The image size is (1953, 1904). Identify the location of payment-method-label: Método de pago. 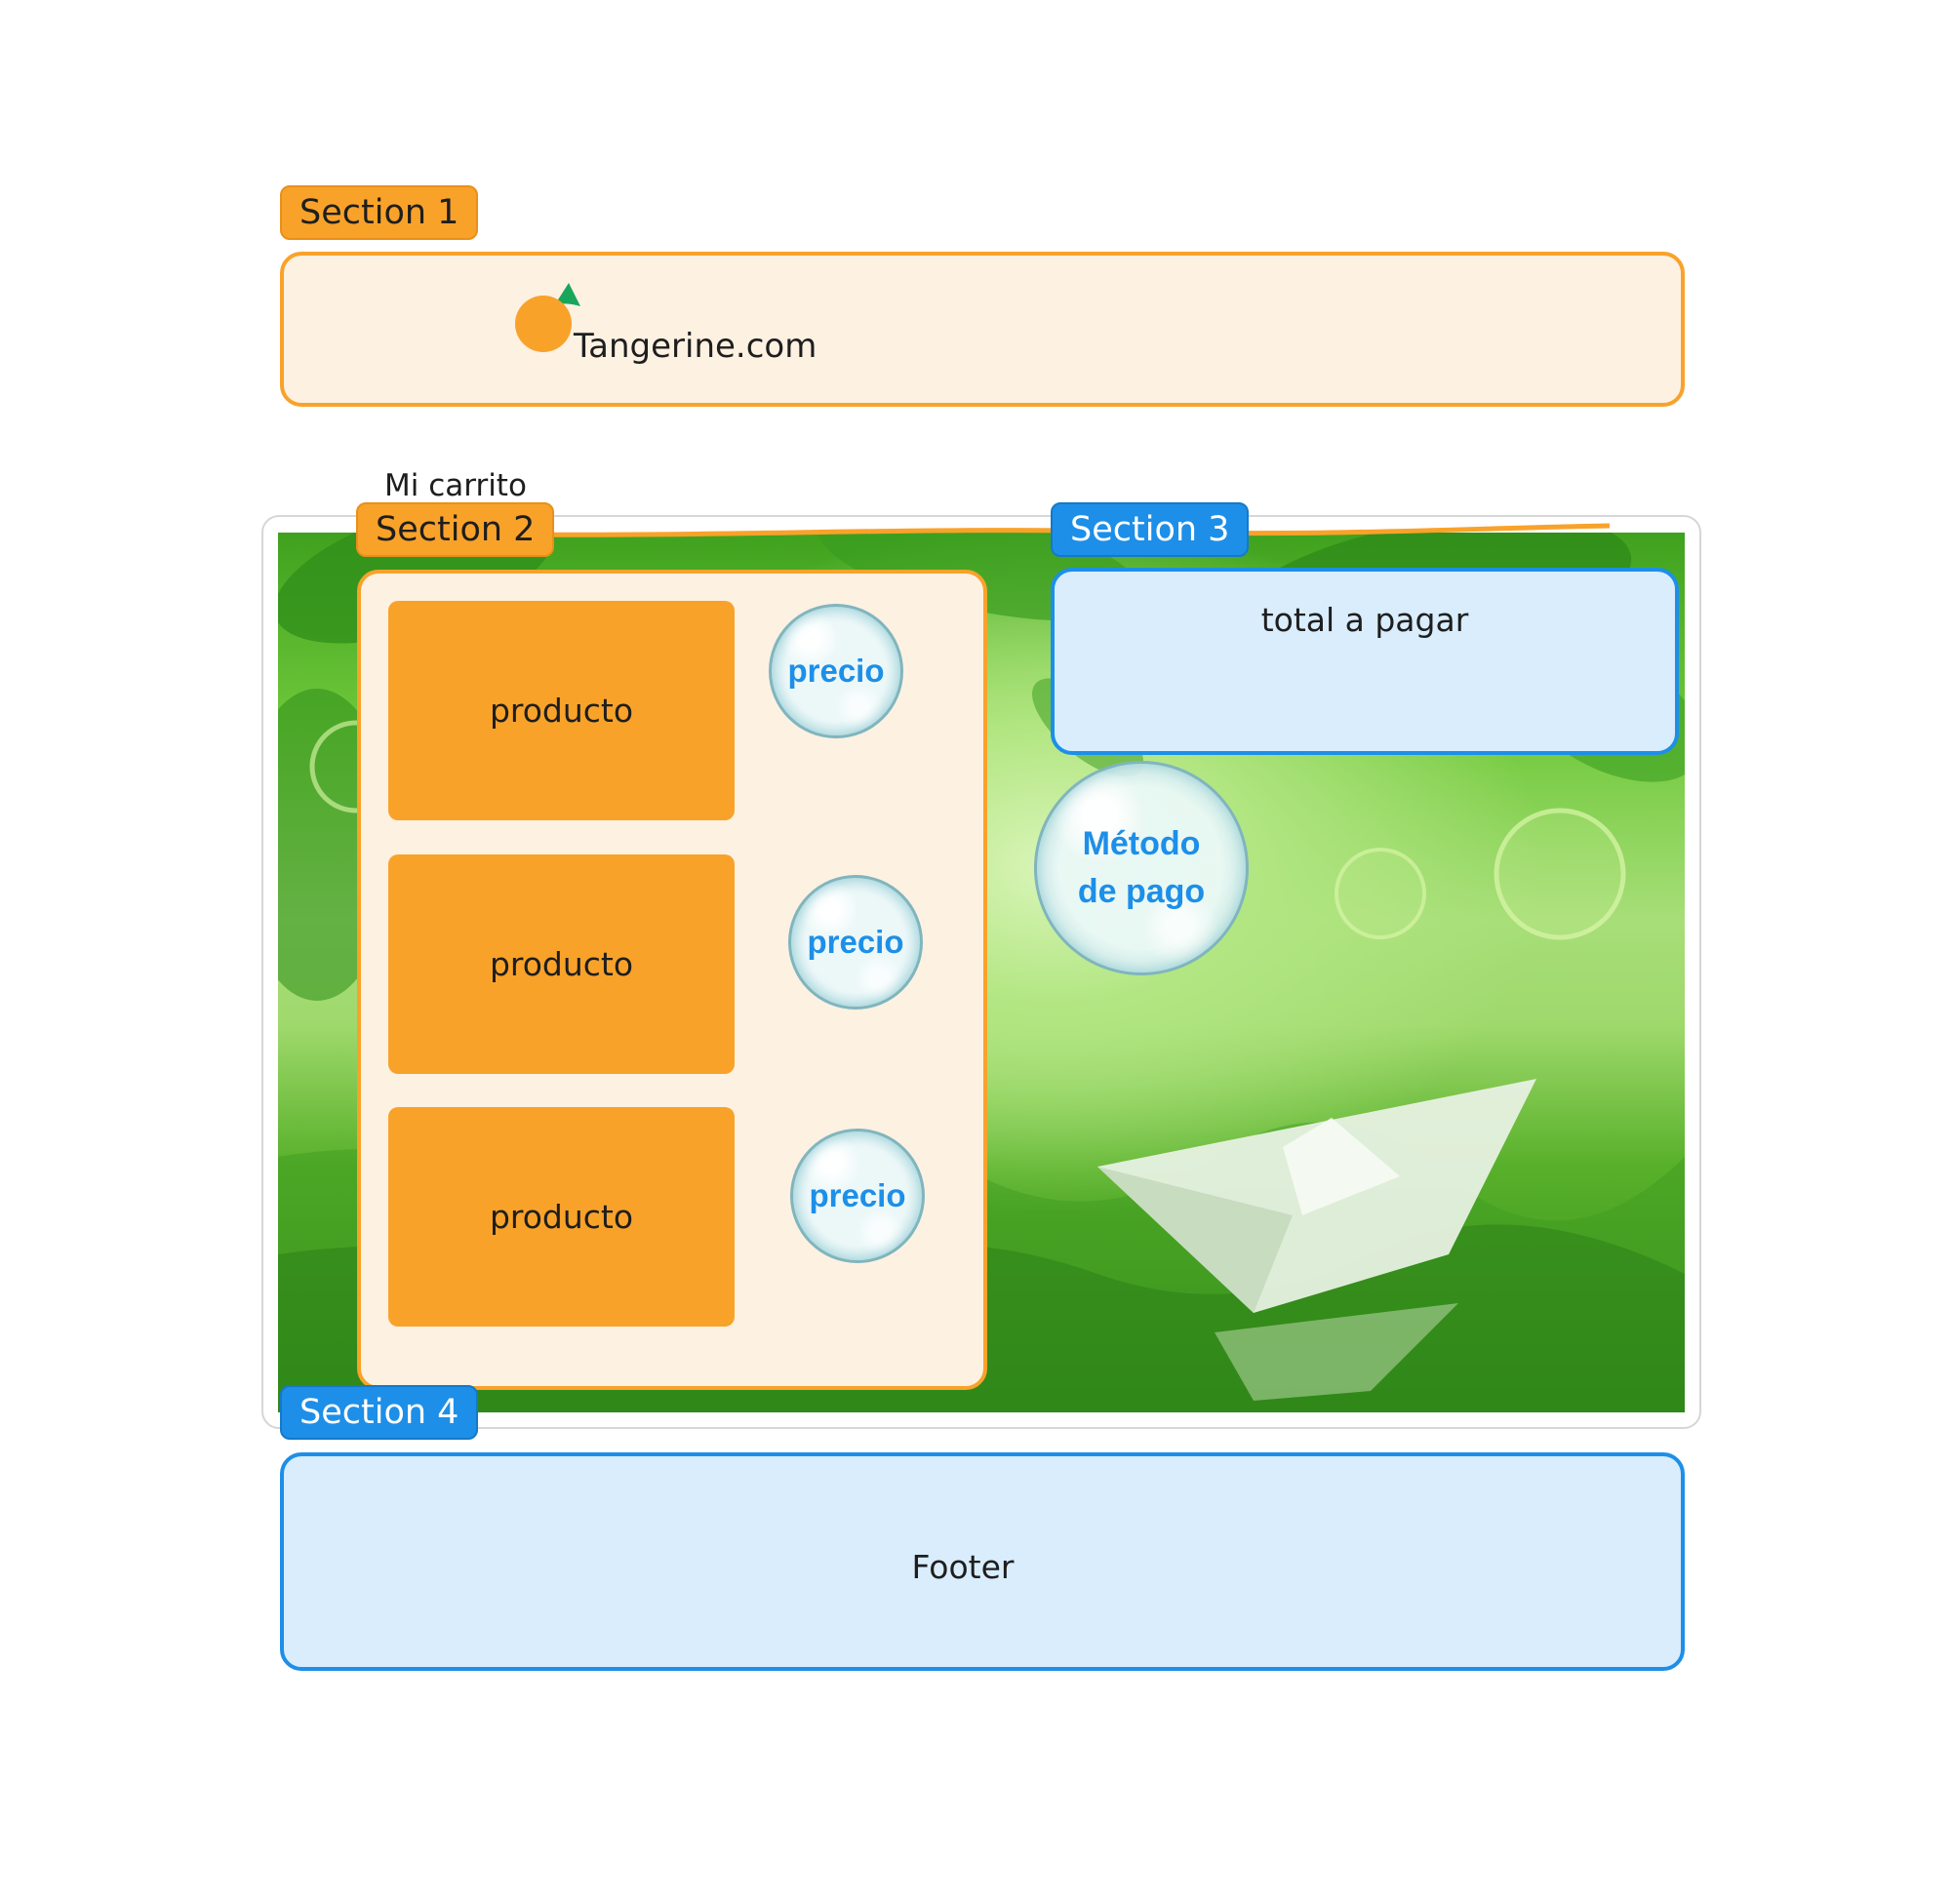
(1141, 868).